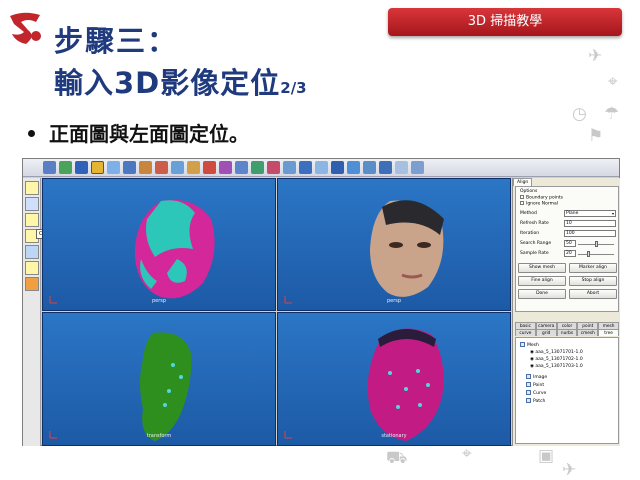 Image resolution: width=640 pixels, height=480 pixels. I want to click on refresh-rate-field: 10, so click(590, 223).